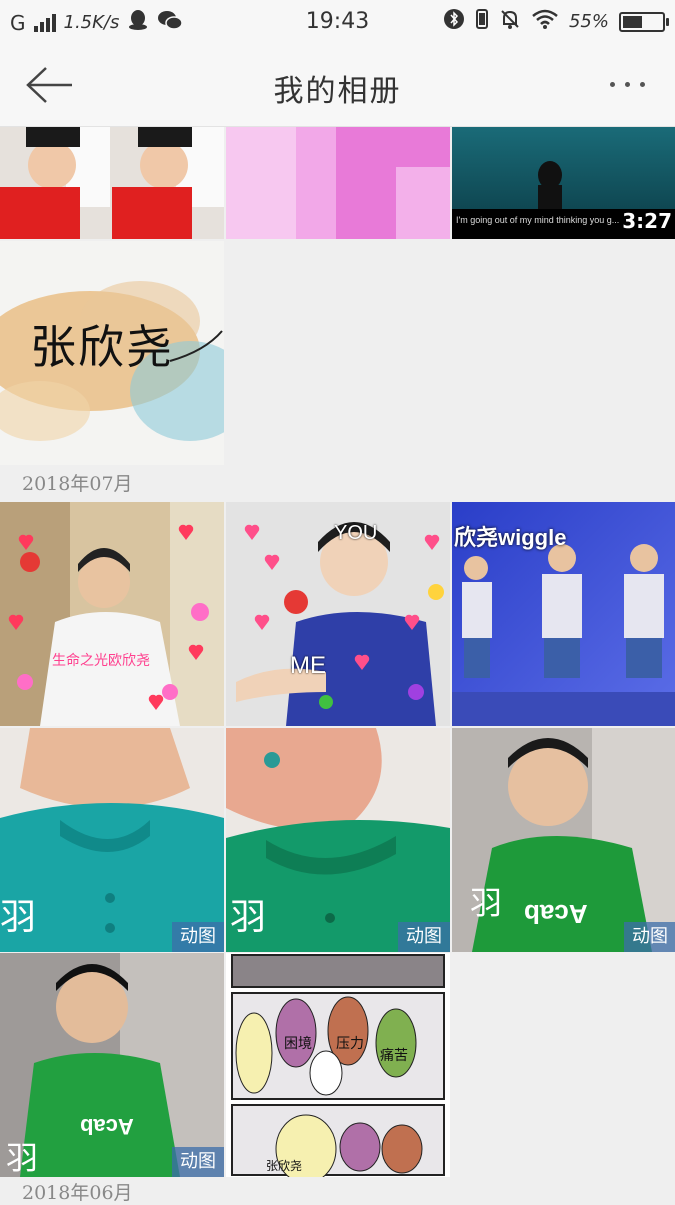 Image resolution: width=675 pixels, height=1205 pixels. I want to click on bluetooth-icon, so click(454, 21).